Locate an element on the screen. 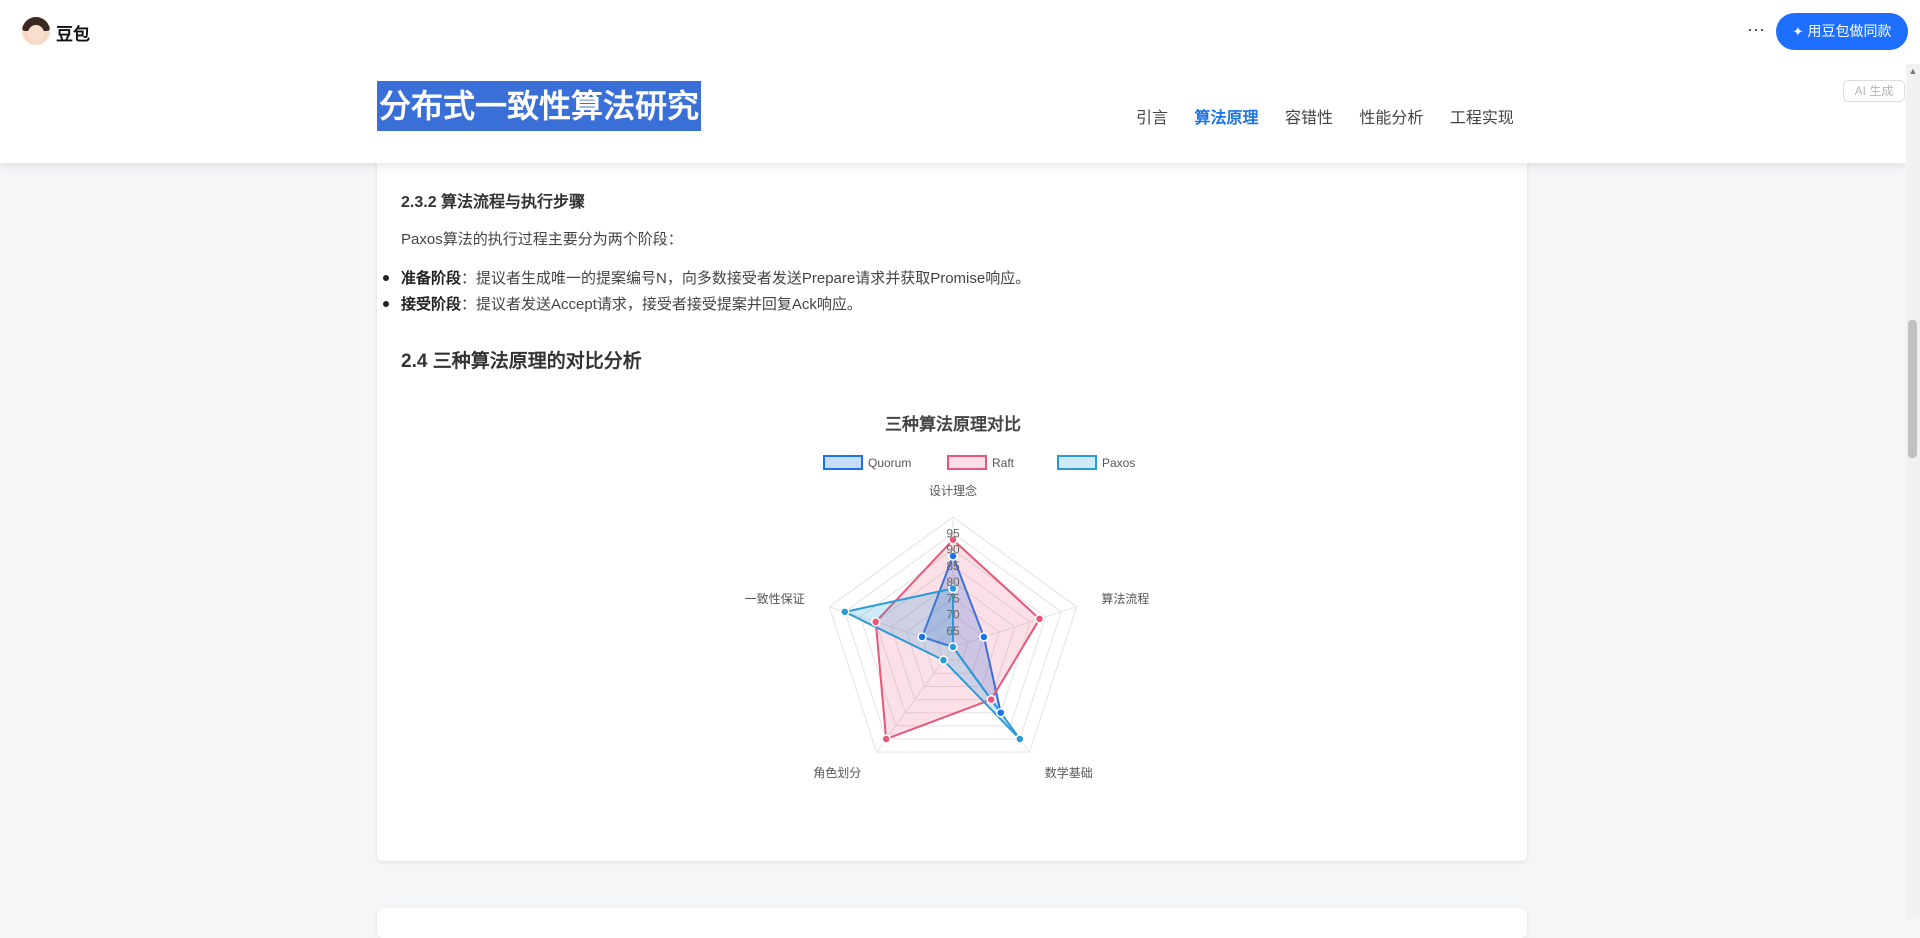 The width and height of the screenshot is (1920, 938). make-same-button: ✦ 用豆包做同款 is located at coordinates (1842, 31).